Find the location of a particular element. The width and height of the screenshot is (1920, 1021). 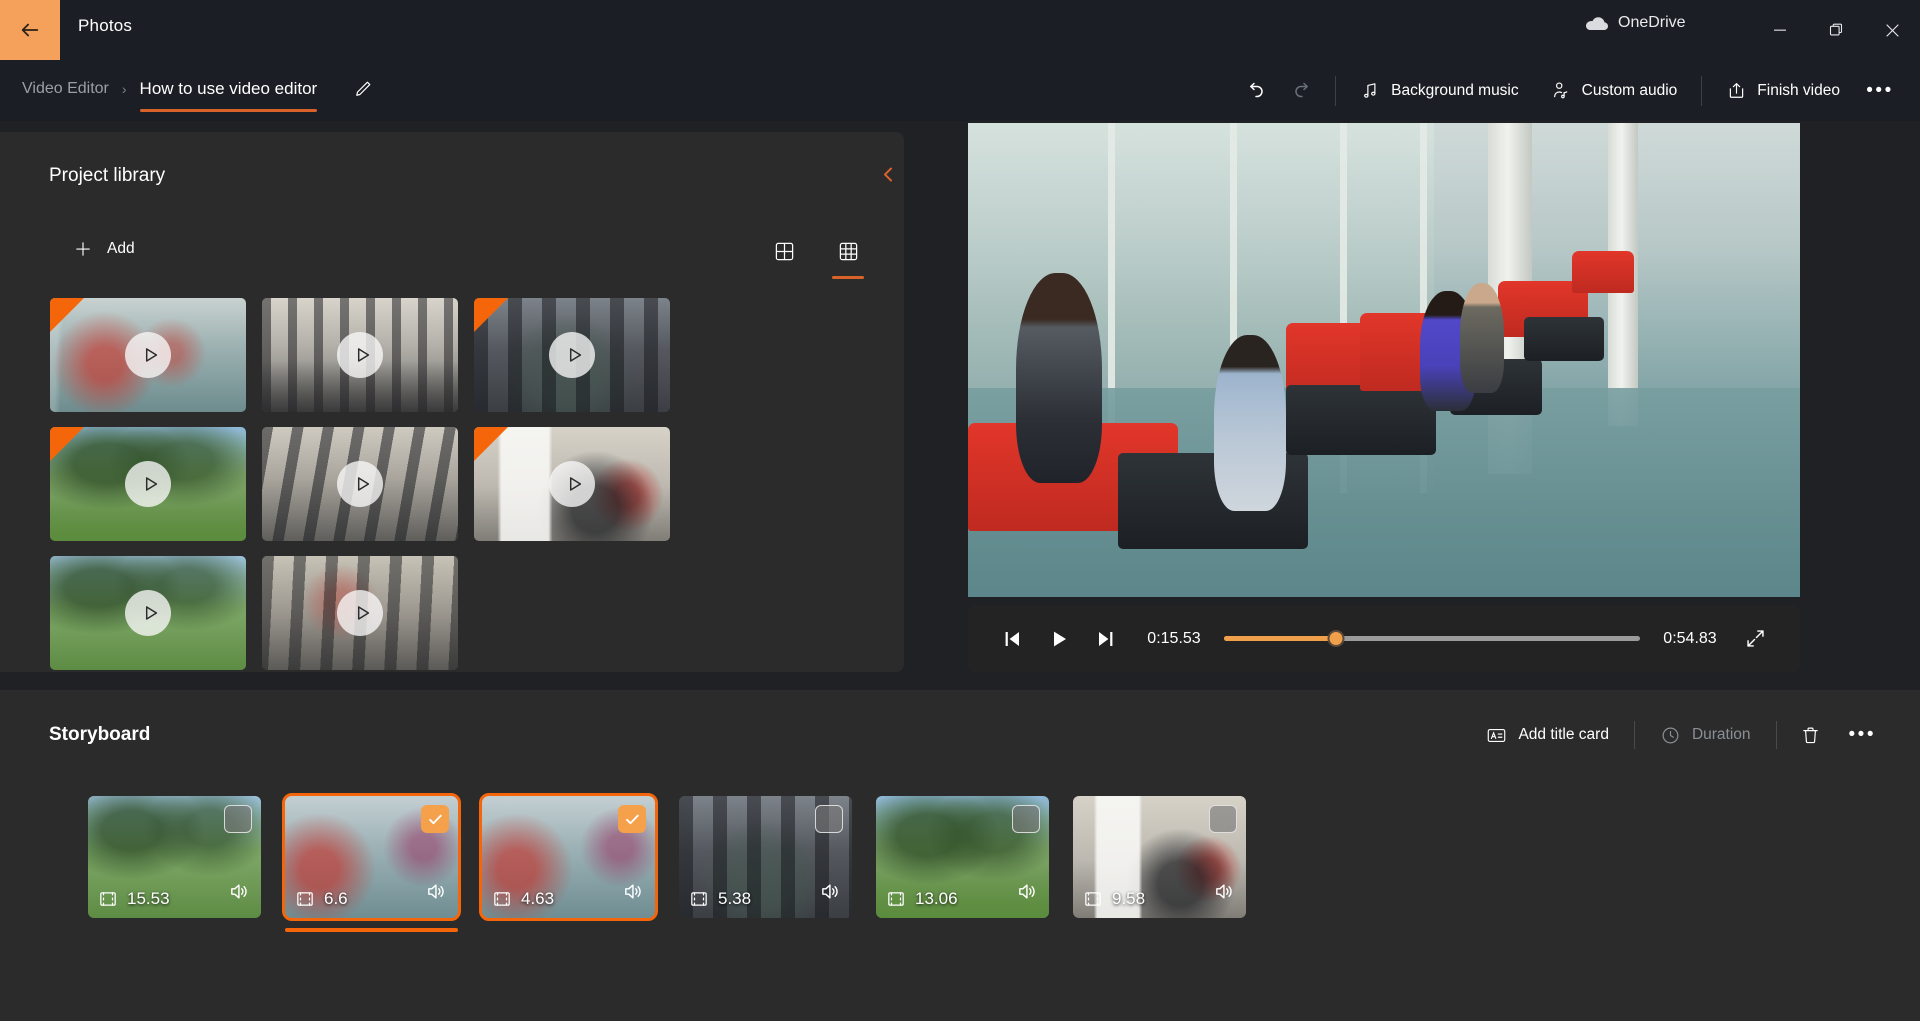

breadcrumb-video-editor: Video Editor is located at coordinates (65, 89).